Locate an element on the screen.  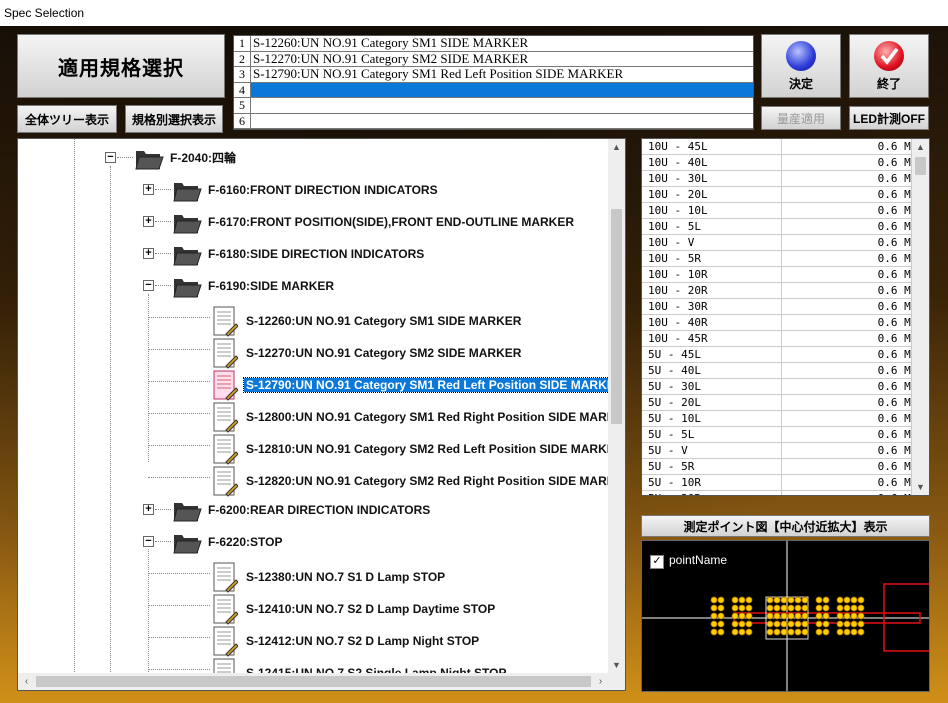
point-row: 5U - 5R 0.6 MIN is located at coordinates (785, 467).